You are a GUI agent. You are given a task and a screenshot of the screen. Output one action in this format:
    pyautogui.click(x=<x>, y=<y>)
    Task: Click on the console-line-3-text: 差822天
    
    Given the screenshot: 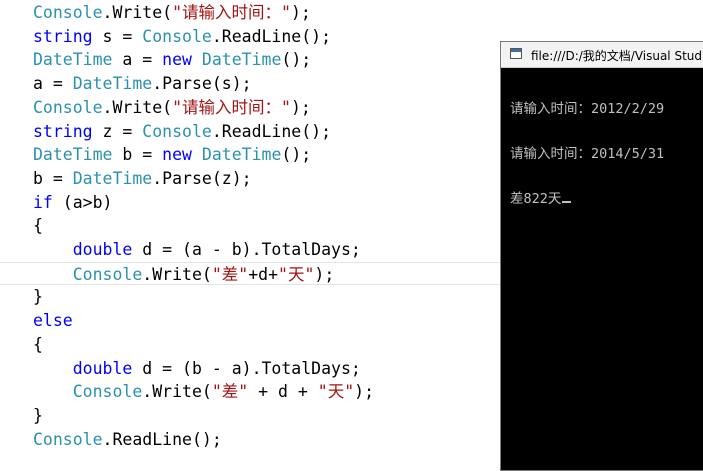 What is the action you would take?
    pyautogui.click(x=536, y=199)
    